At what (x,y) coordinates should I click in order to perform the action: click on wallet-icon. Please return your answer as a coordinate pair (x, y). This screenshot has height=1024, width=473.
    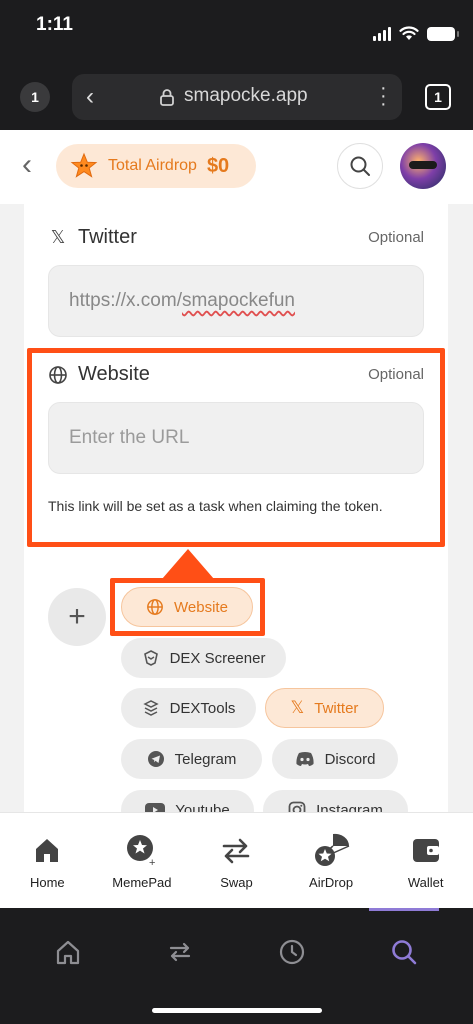
    Looking at the image, I should click on (426, 850).